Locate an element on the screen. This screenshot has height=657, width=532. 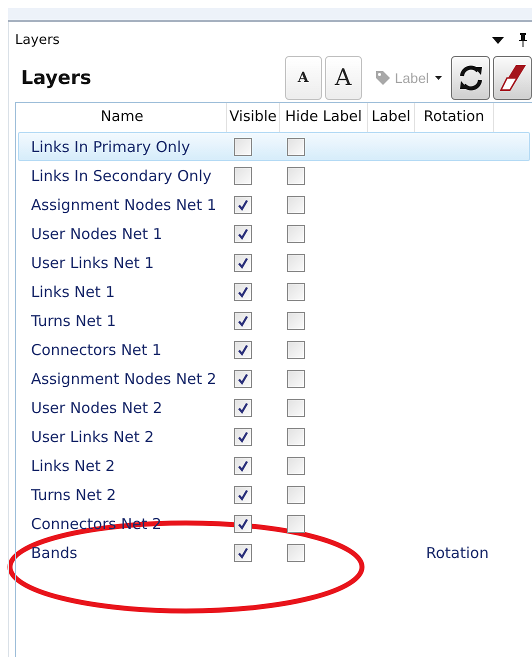
layer-row: User Links Net 2 is located at coordinates (274, 436).